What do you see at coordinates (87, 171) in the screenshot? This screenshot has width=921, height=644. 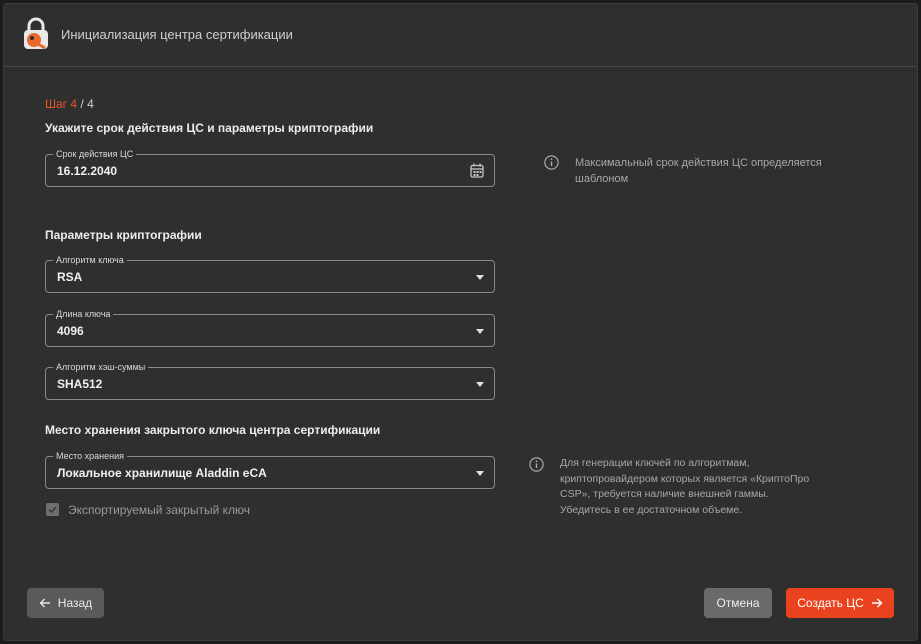 I see `validity-date-value: 16.12.2040` at bounding box center [87, 171].